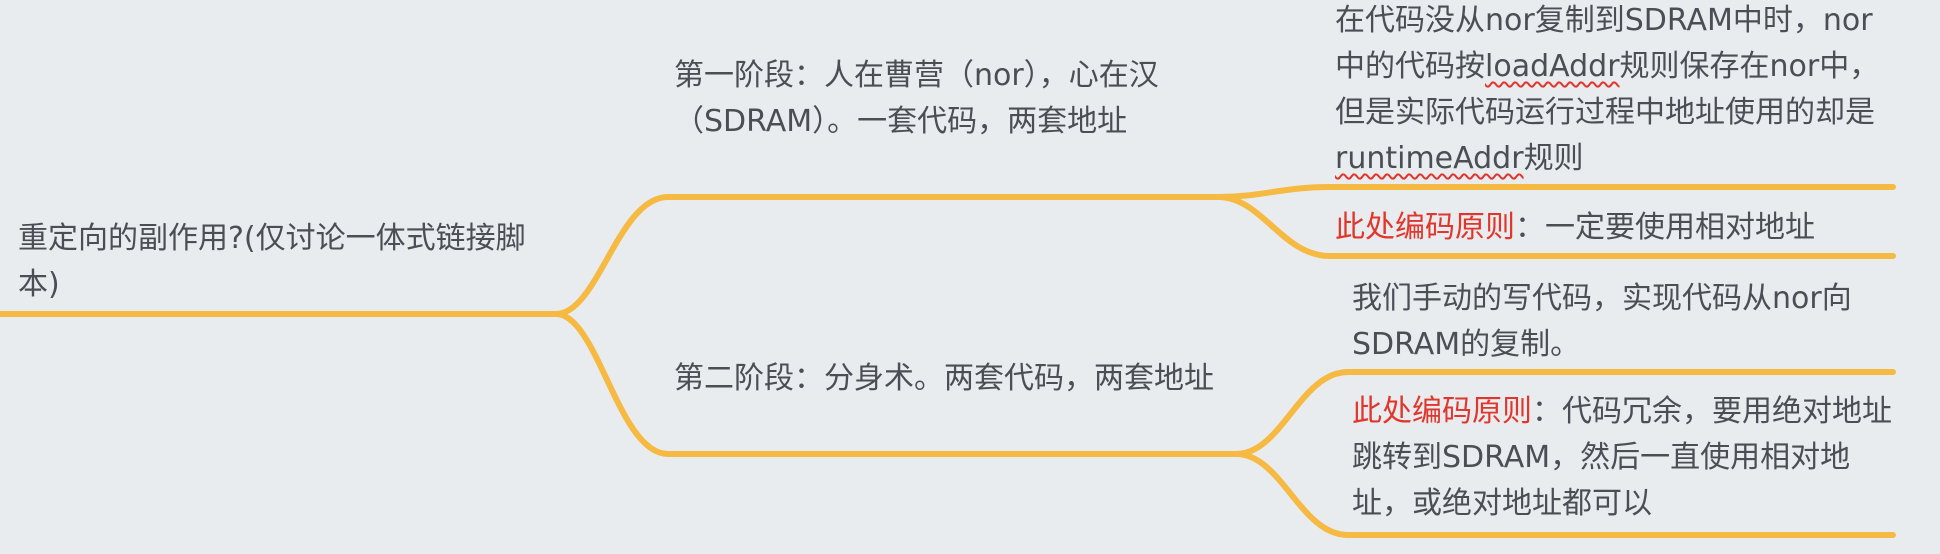  What do you see at coordinates (1552, 66) in the screenshot?
I see `spellcheck-term-loadaddr: loadAddr` at bounding box center [1552, 66].